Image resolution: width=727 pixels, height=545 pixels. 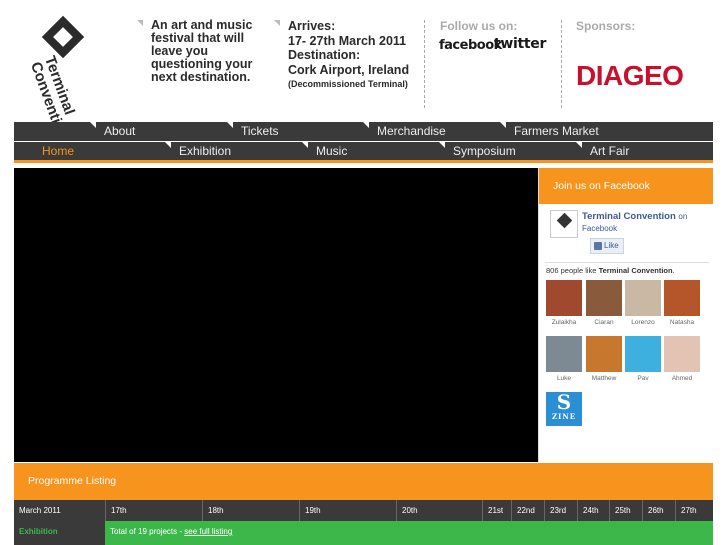 I want to click on s-zine-badge: S ZINE, so click(x=564, y=409).